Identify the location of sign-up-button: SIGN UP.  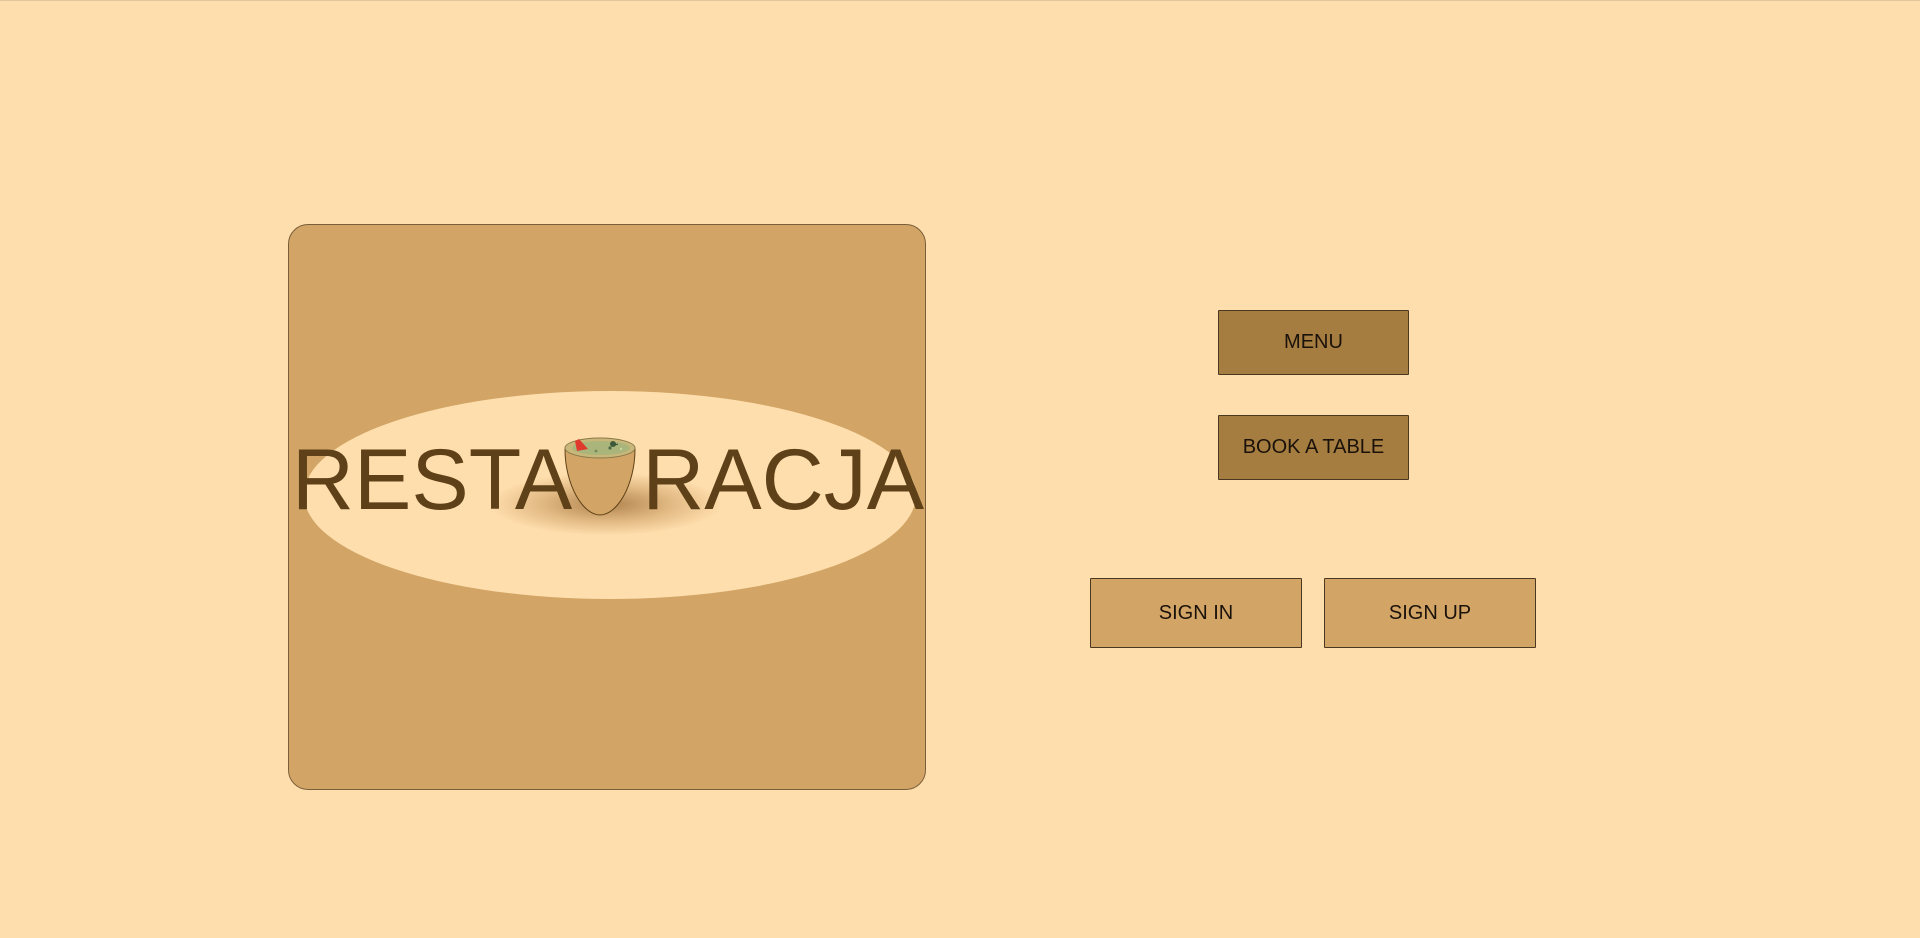
(1430, 613).